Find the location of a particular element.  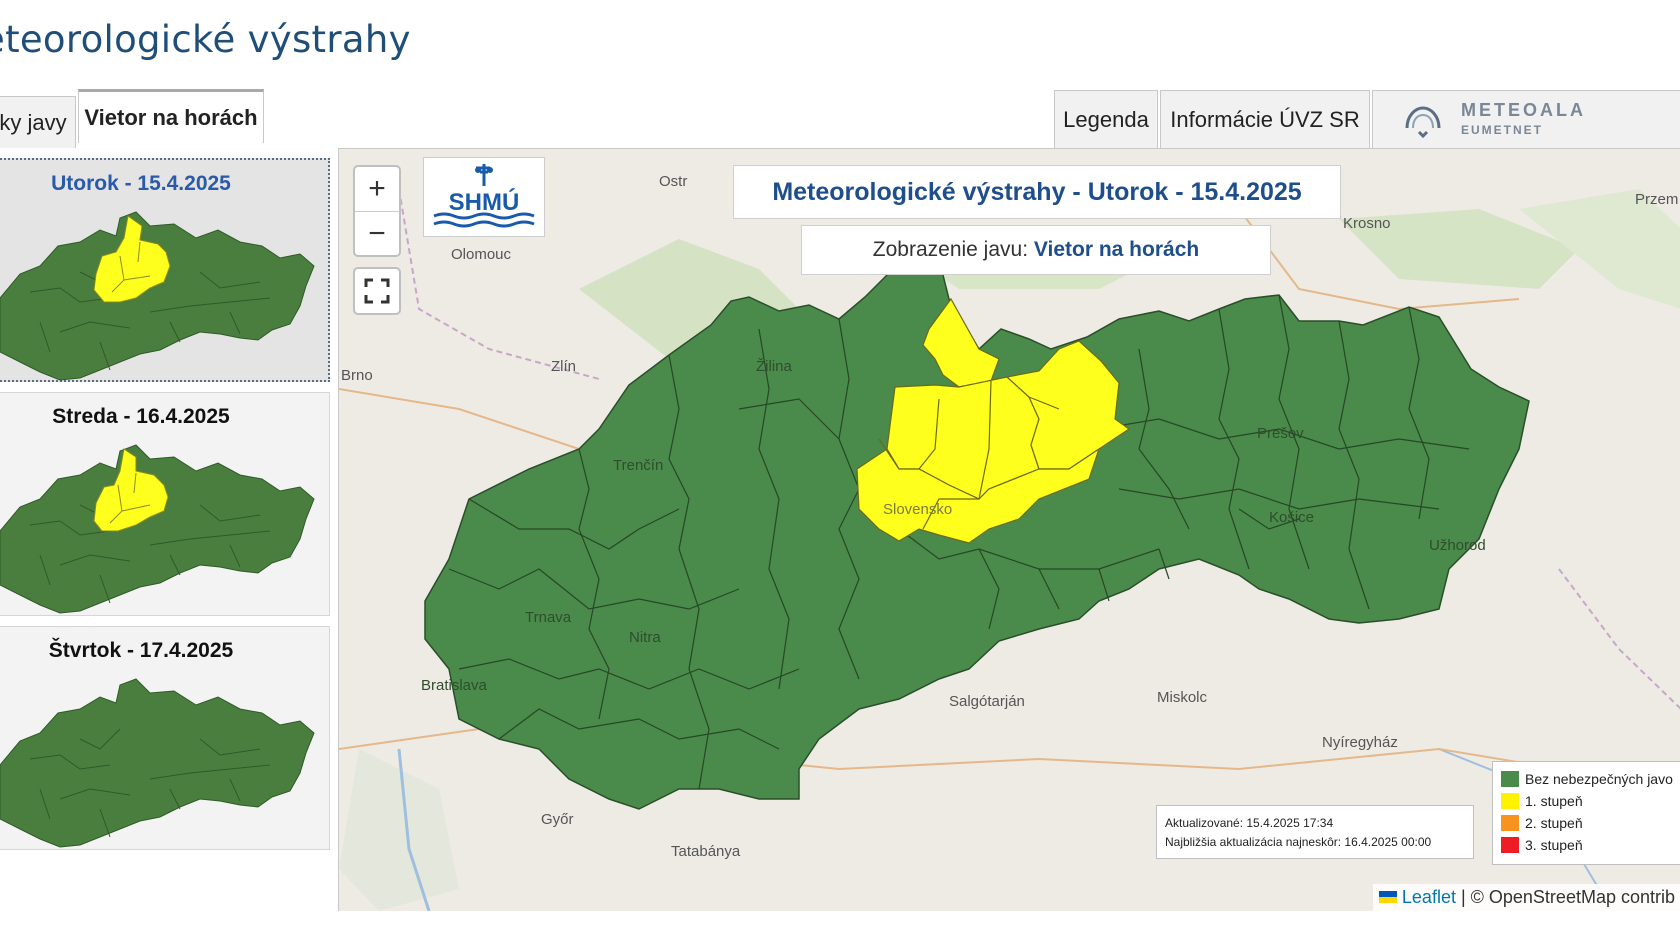

mini-map-thursday is located at coordinates (157, 763).